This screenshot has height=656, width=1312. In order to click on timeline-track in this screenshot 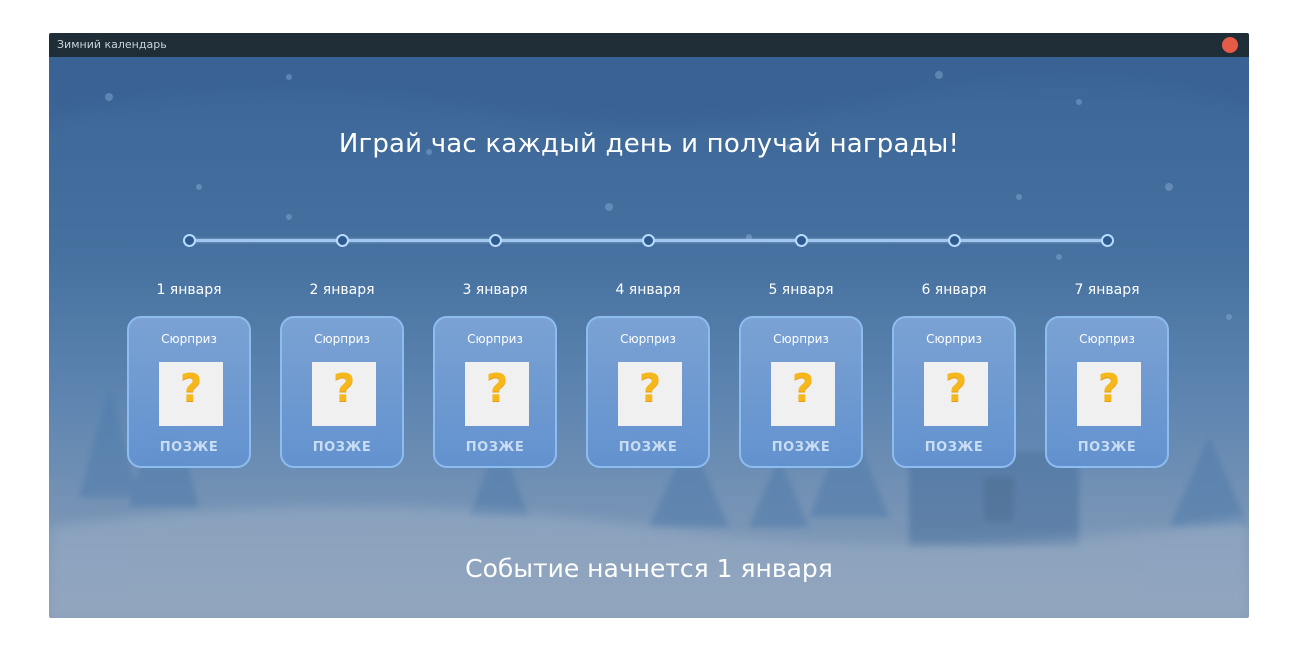, I will do `click(648, 240)`.